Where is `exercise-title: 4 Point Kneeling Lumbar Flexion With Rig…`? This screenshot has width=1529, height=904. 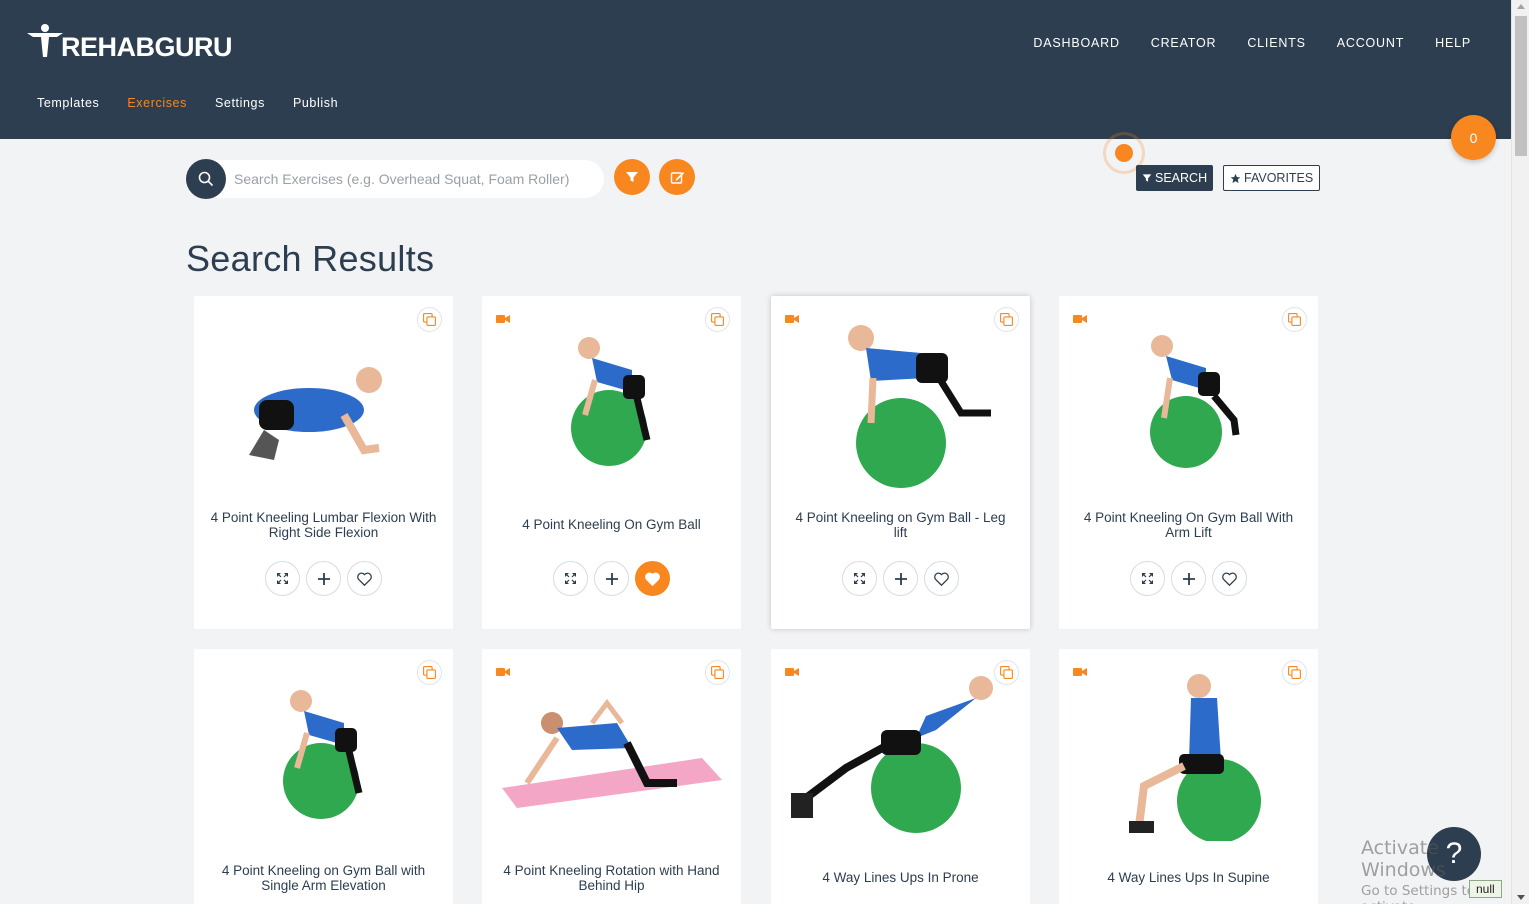 exercise-title: 4 Point Kneeling Lumbar Flexion With Rig… is located at coordinates (323, 525).